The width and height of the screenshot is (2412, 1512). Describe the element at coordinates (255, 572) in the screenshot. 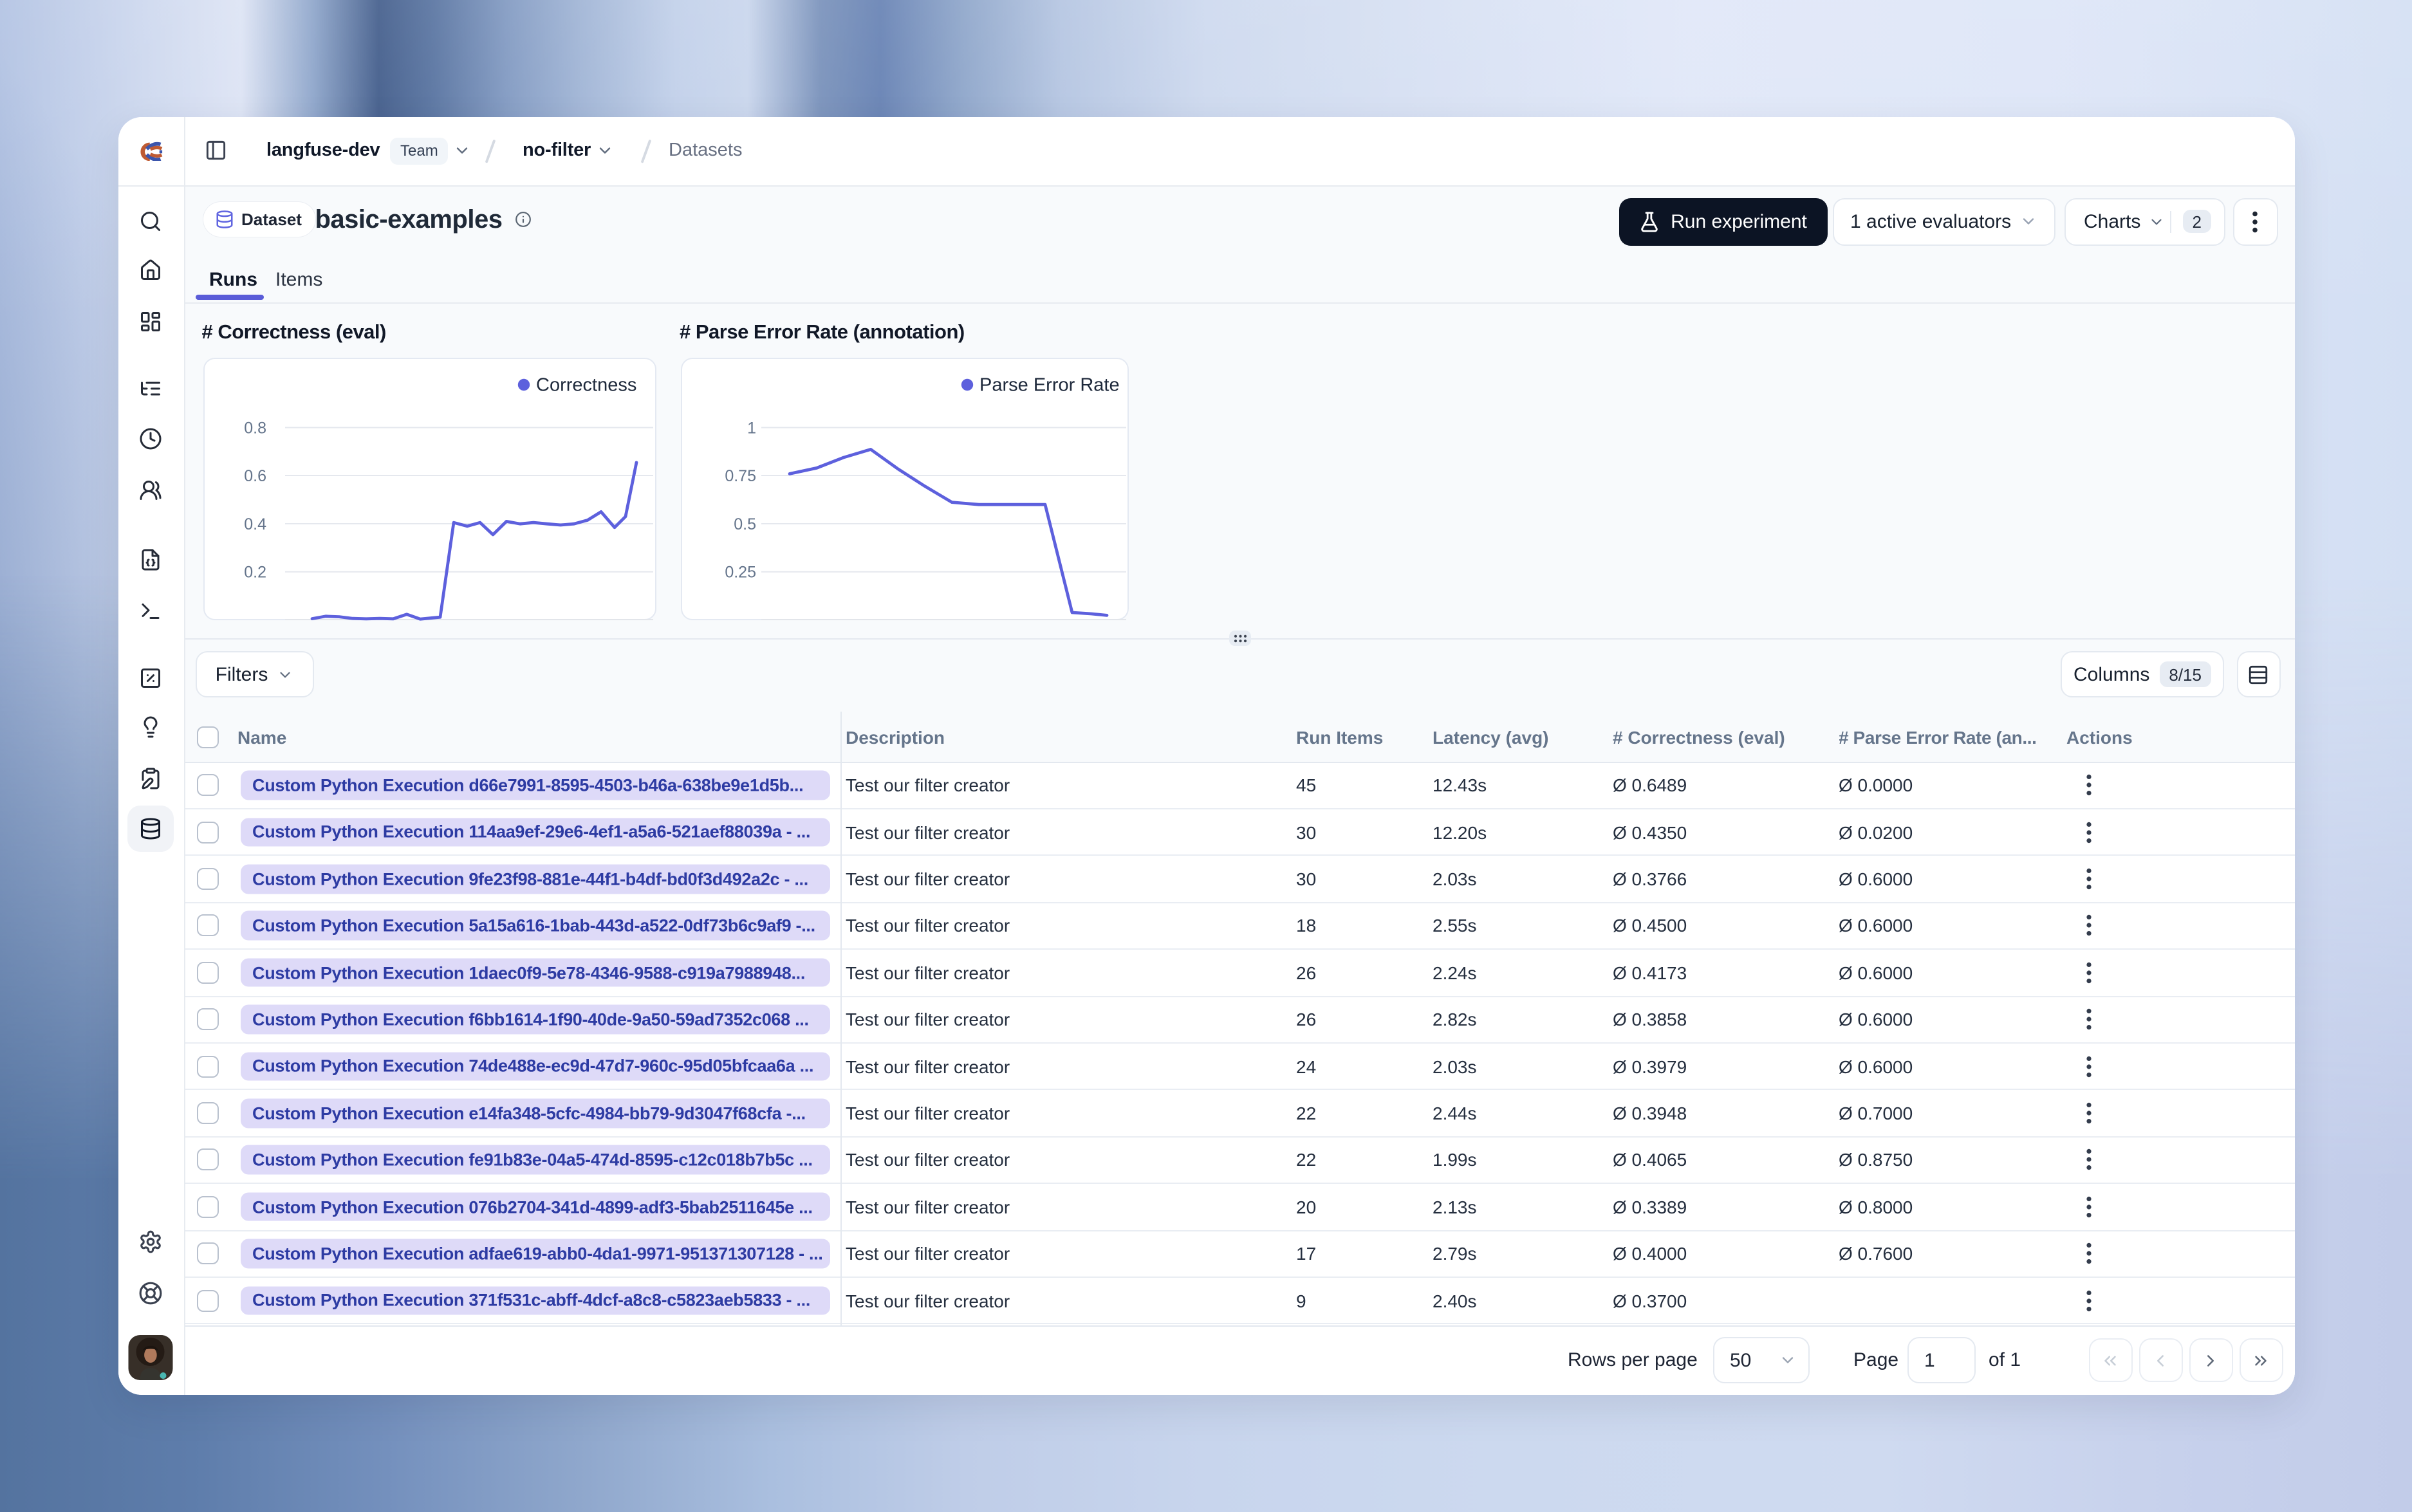

I see `svg-text: 0.2` at that location.